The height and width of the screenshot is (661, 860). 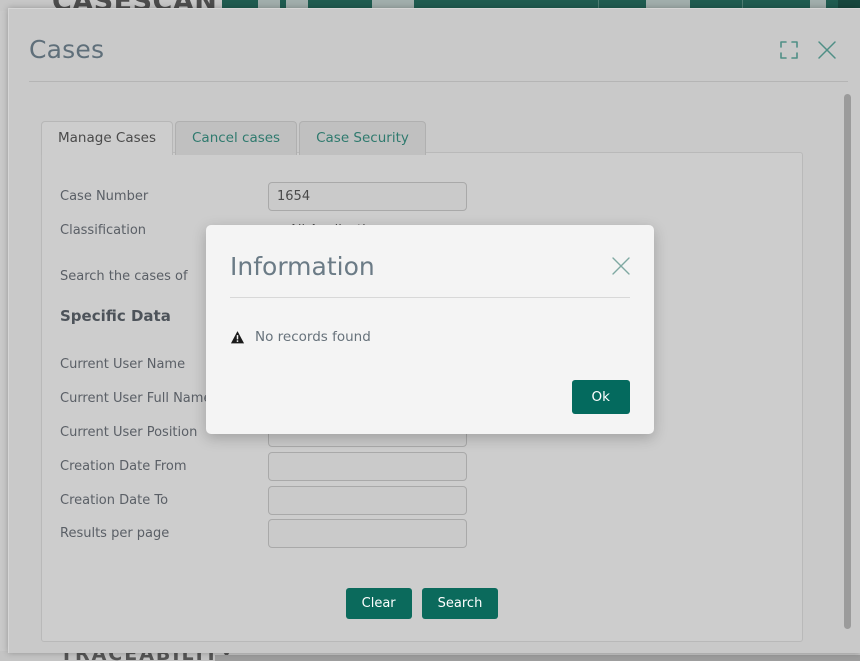 I want to click on dialog-footer: Ok, so click(x=600, y=397).